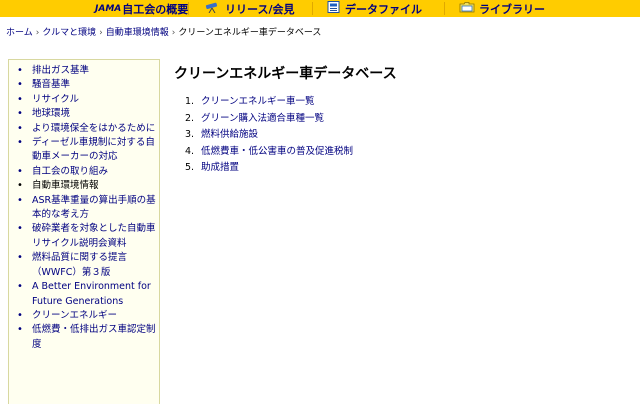 This screenshot has height=404, width=640. I want to click on nav-item-datafile: データファイル, so click(374, 8).